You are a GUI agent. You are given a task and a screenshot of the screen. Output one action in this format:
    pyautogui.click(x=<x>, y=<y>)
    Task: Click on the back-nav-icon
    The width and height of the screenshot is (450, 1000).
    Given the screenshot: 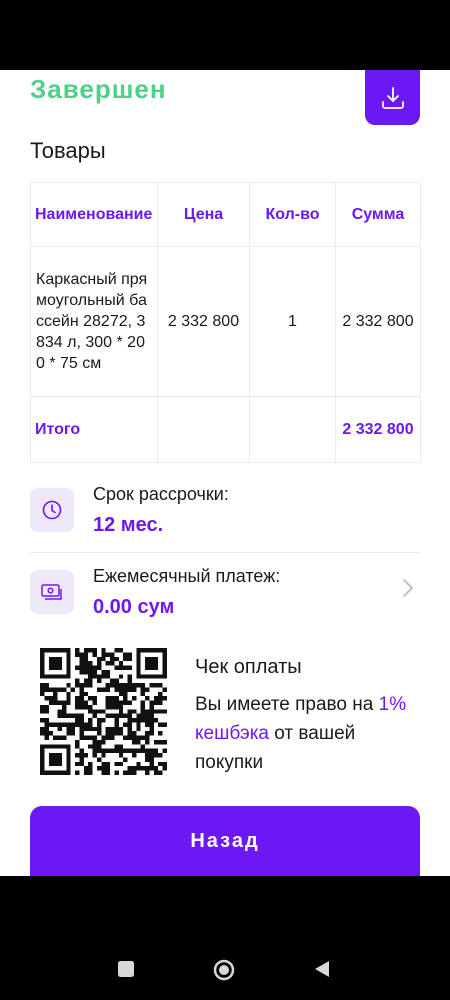 What is the action you would take?
    pyautogui.click(x=322, y=969)
    